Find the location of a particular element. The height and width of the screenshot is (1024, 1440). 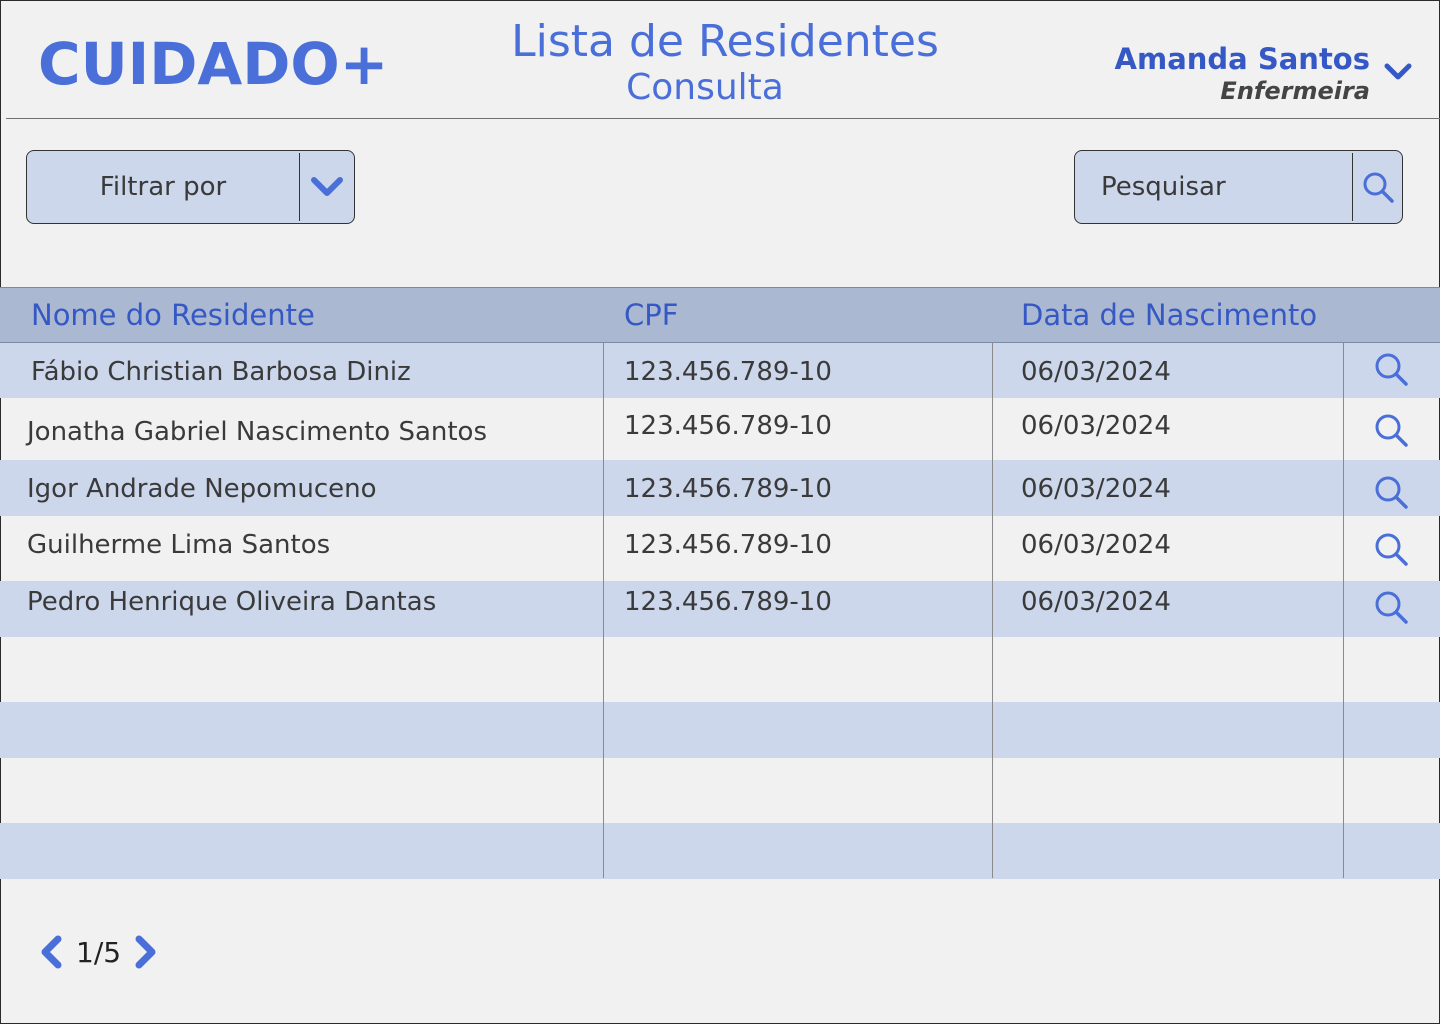

column-header-name: Nome do Residente is located at coordinates (173, 315).